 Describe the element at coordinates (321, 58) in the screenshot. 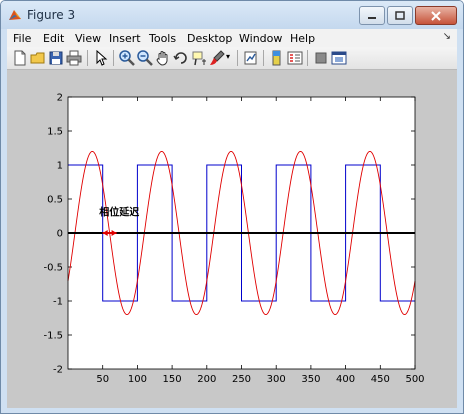

I see `hide-plot-tools-icon` at that location.